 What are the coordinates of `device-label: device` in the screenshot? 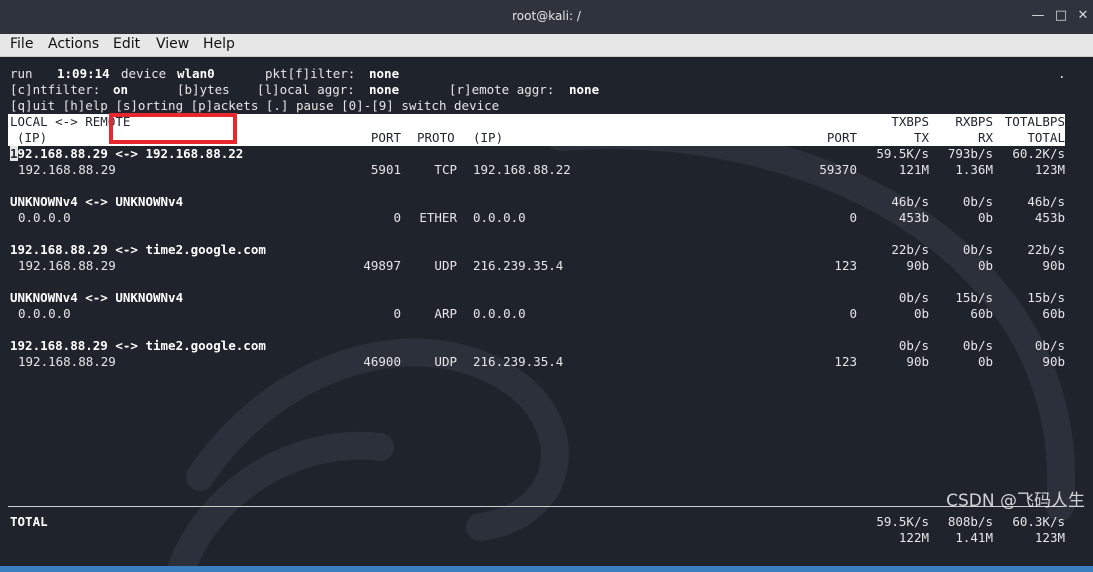 It's located at (144, 73).